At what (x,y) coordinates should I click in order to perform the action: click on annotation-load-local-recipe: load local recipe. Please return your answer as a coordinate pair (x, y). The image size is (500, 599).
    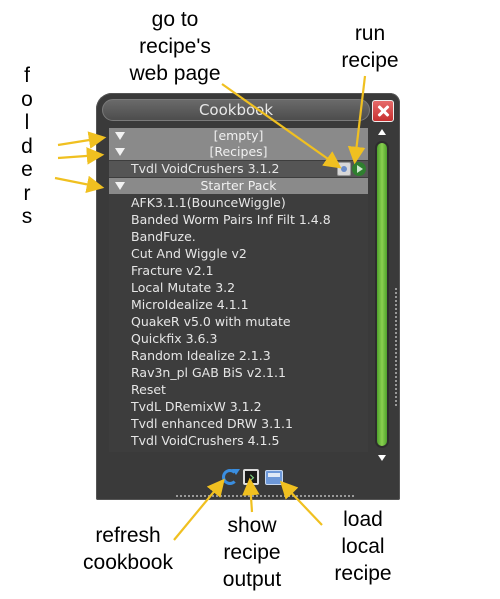
    Looking at the image, I should click on (363, 546).